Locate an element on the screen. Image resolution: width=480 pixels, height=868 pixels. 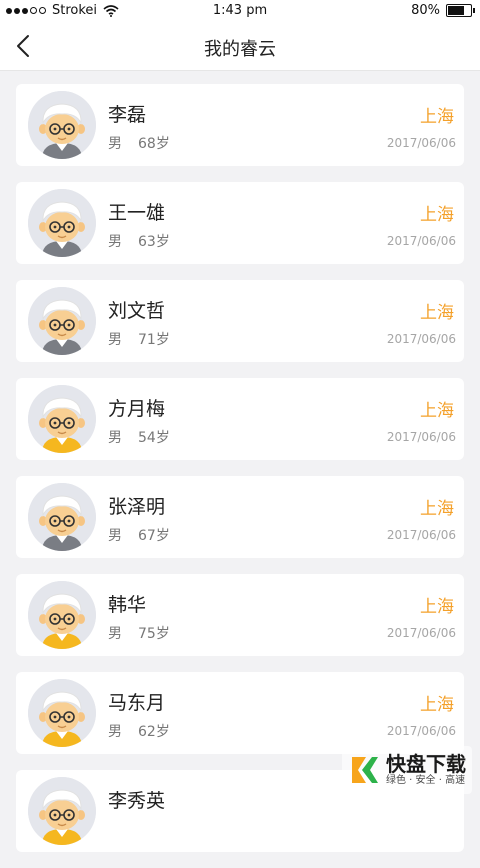
person-name: 李磊 is located at coordinates (127, 115).